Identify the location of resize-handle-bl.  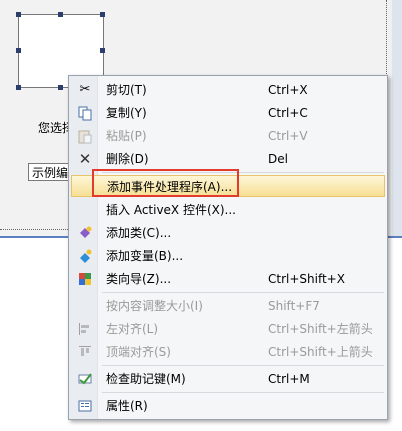
(18, 87).